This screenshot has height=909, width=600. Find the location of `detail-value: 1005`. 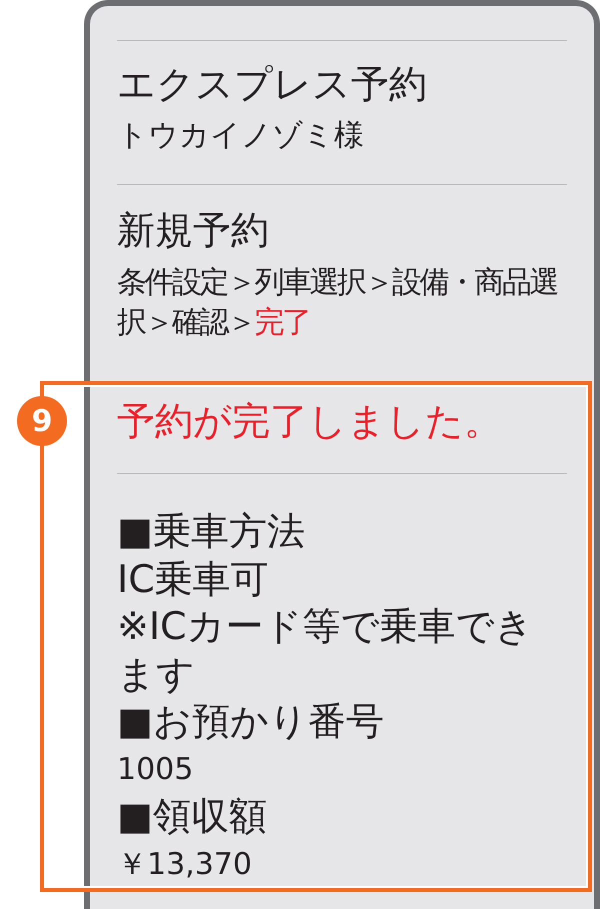

detail-value: 1005 is located at coordinates (155, 769).